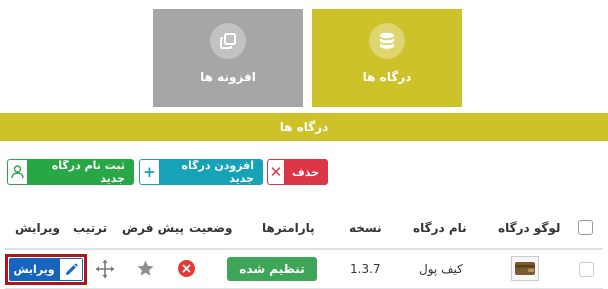 The image size is (608, 289). What do you see at coordinates (186, 268) in the screenshot?
I see `status-inactive-icon` at bounding box center [186, 268].